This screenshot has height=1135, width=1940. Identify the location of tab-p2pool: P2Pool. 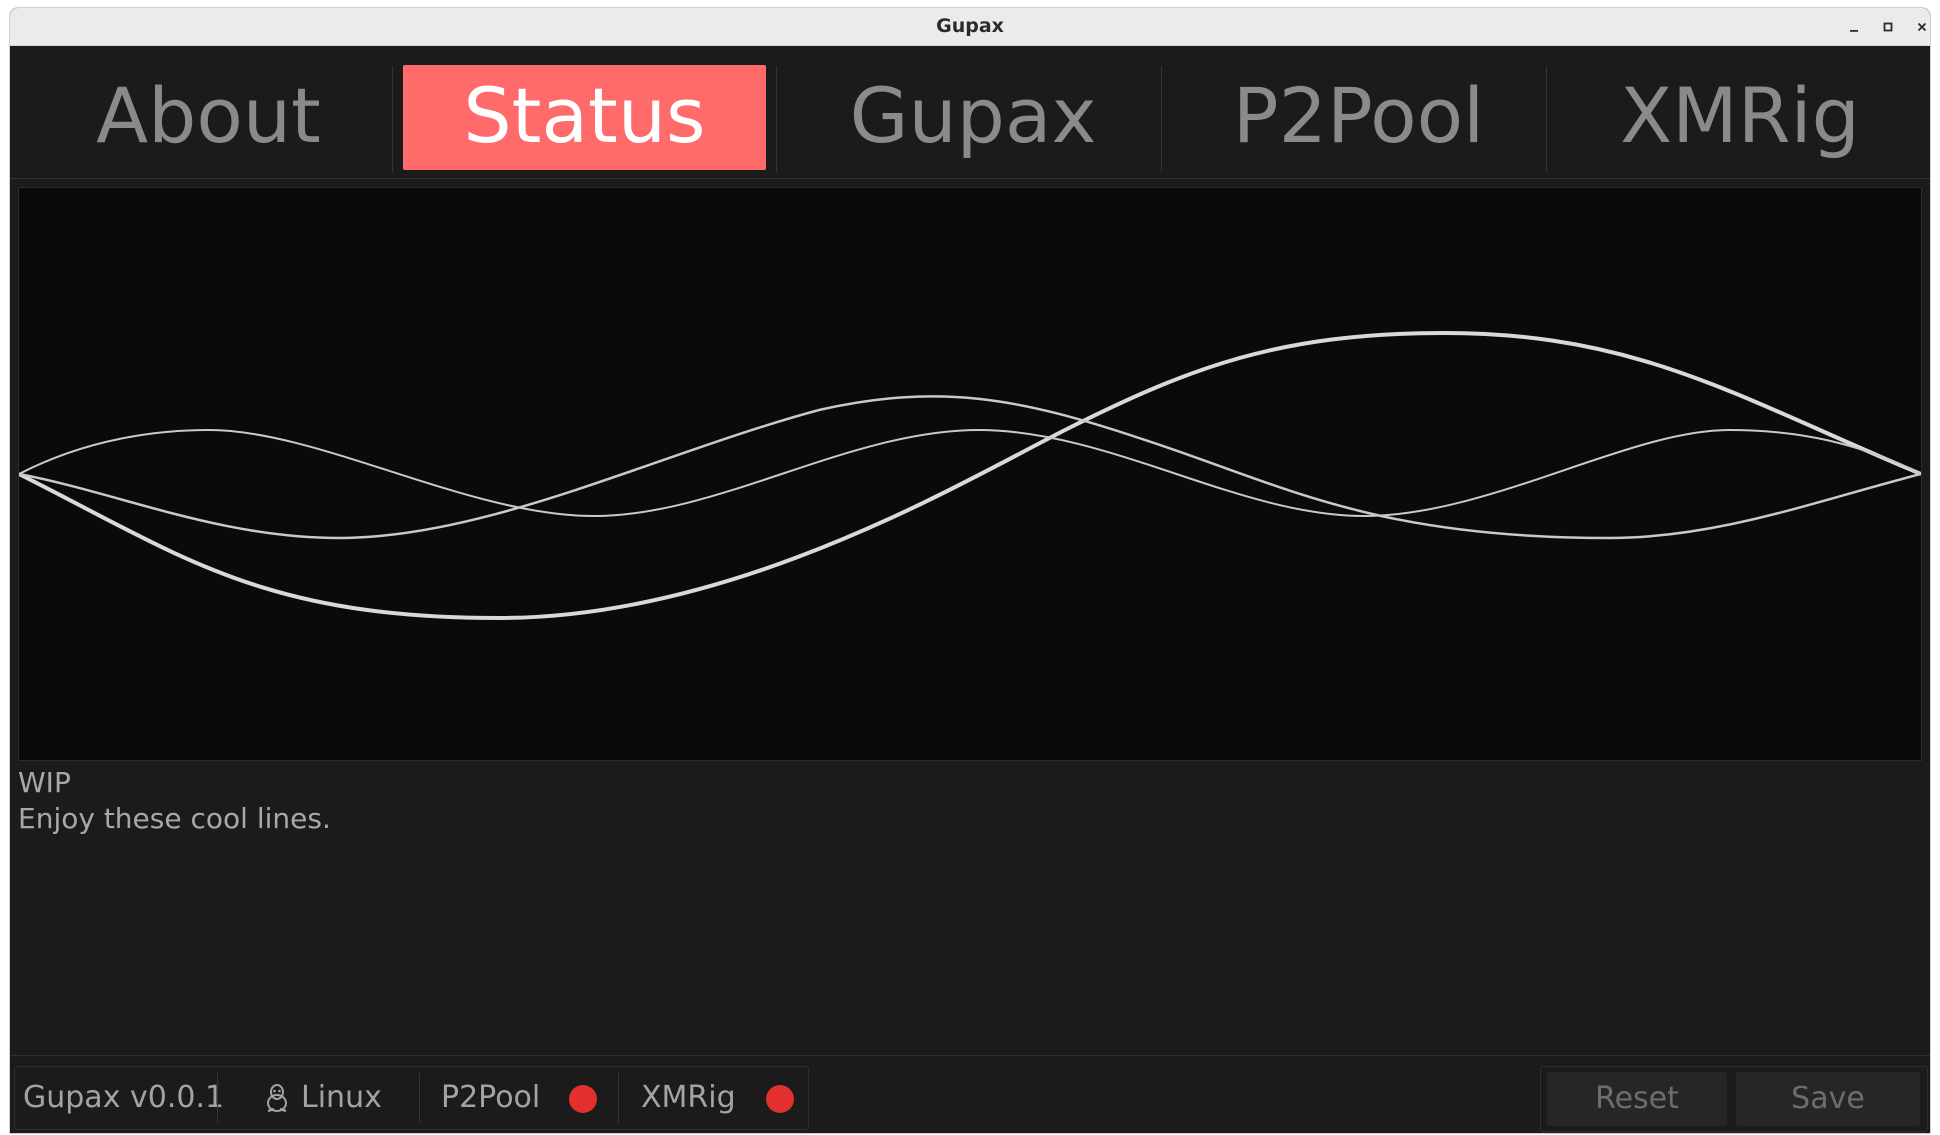
(1358, 117).